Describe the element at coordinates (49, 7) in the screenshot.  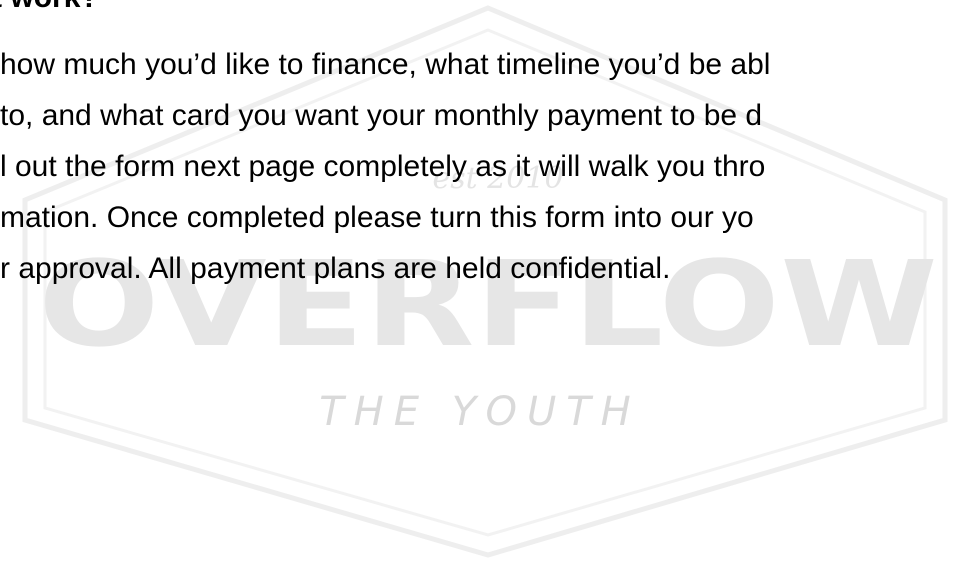
I see `section-heading: es it work?` at that location.